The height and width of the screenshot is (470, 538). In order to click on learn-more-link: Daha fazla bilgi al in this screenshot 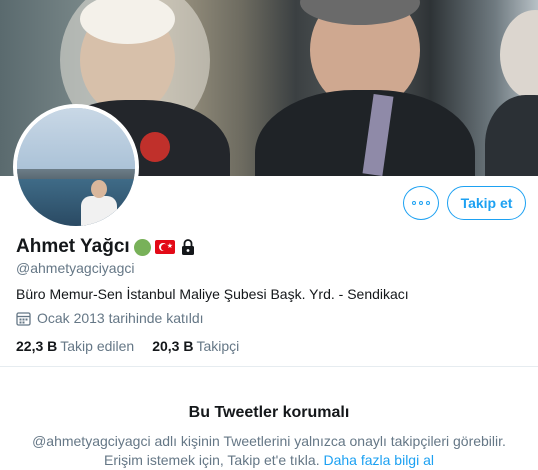, I will do `click(378, 460)`.